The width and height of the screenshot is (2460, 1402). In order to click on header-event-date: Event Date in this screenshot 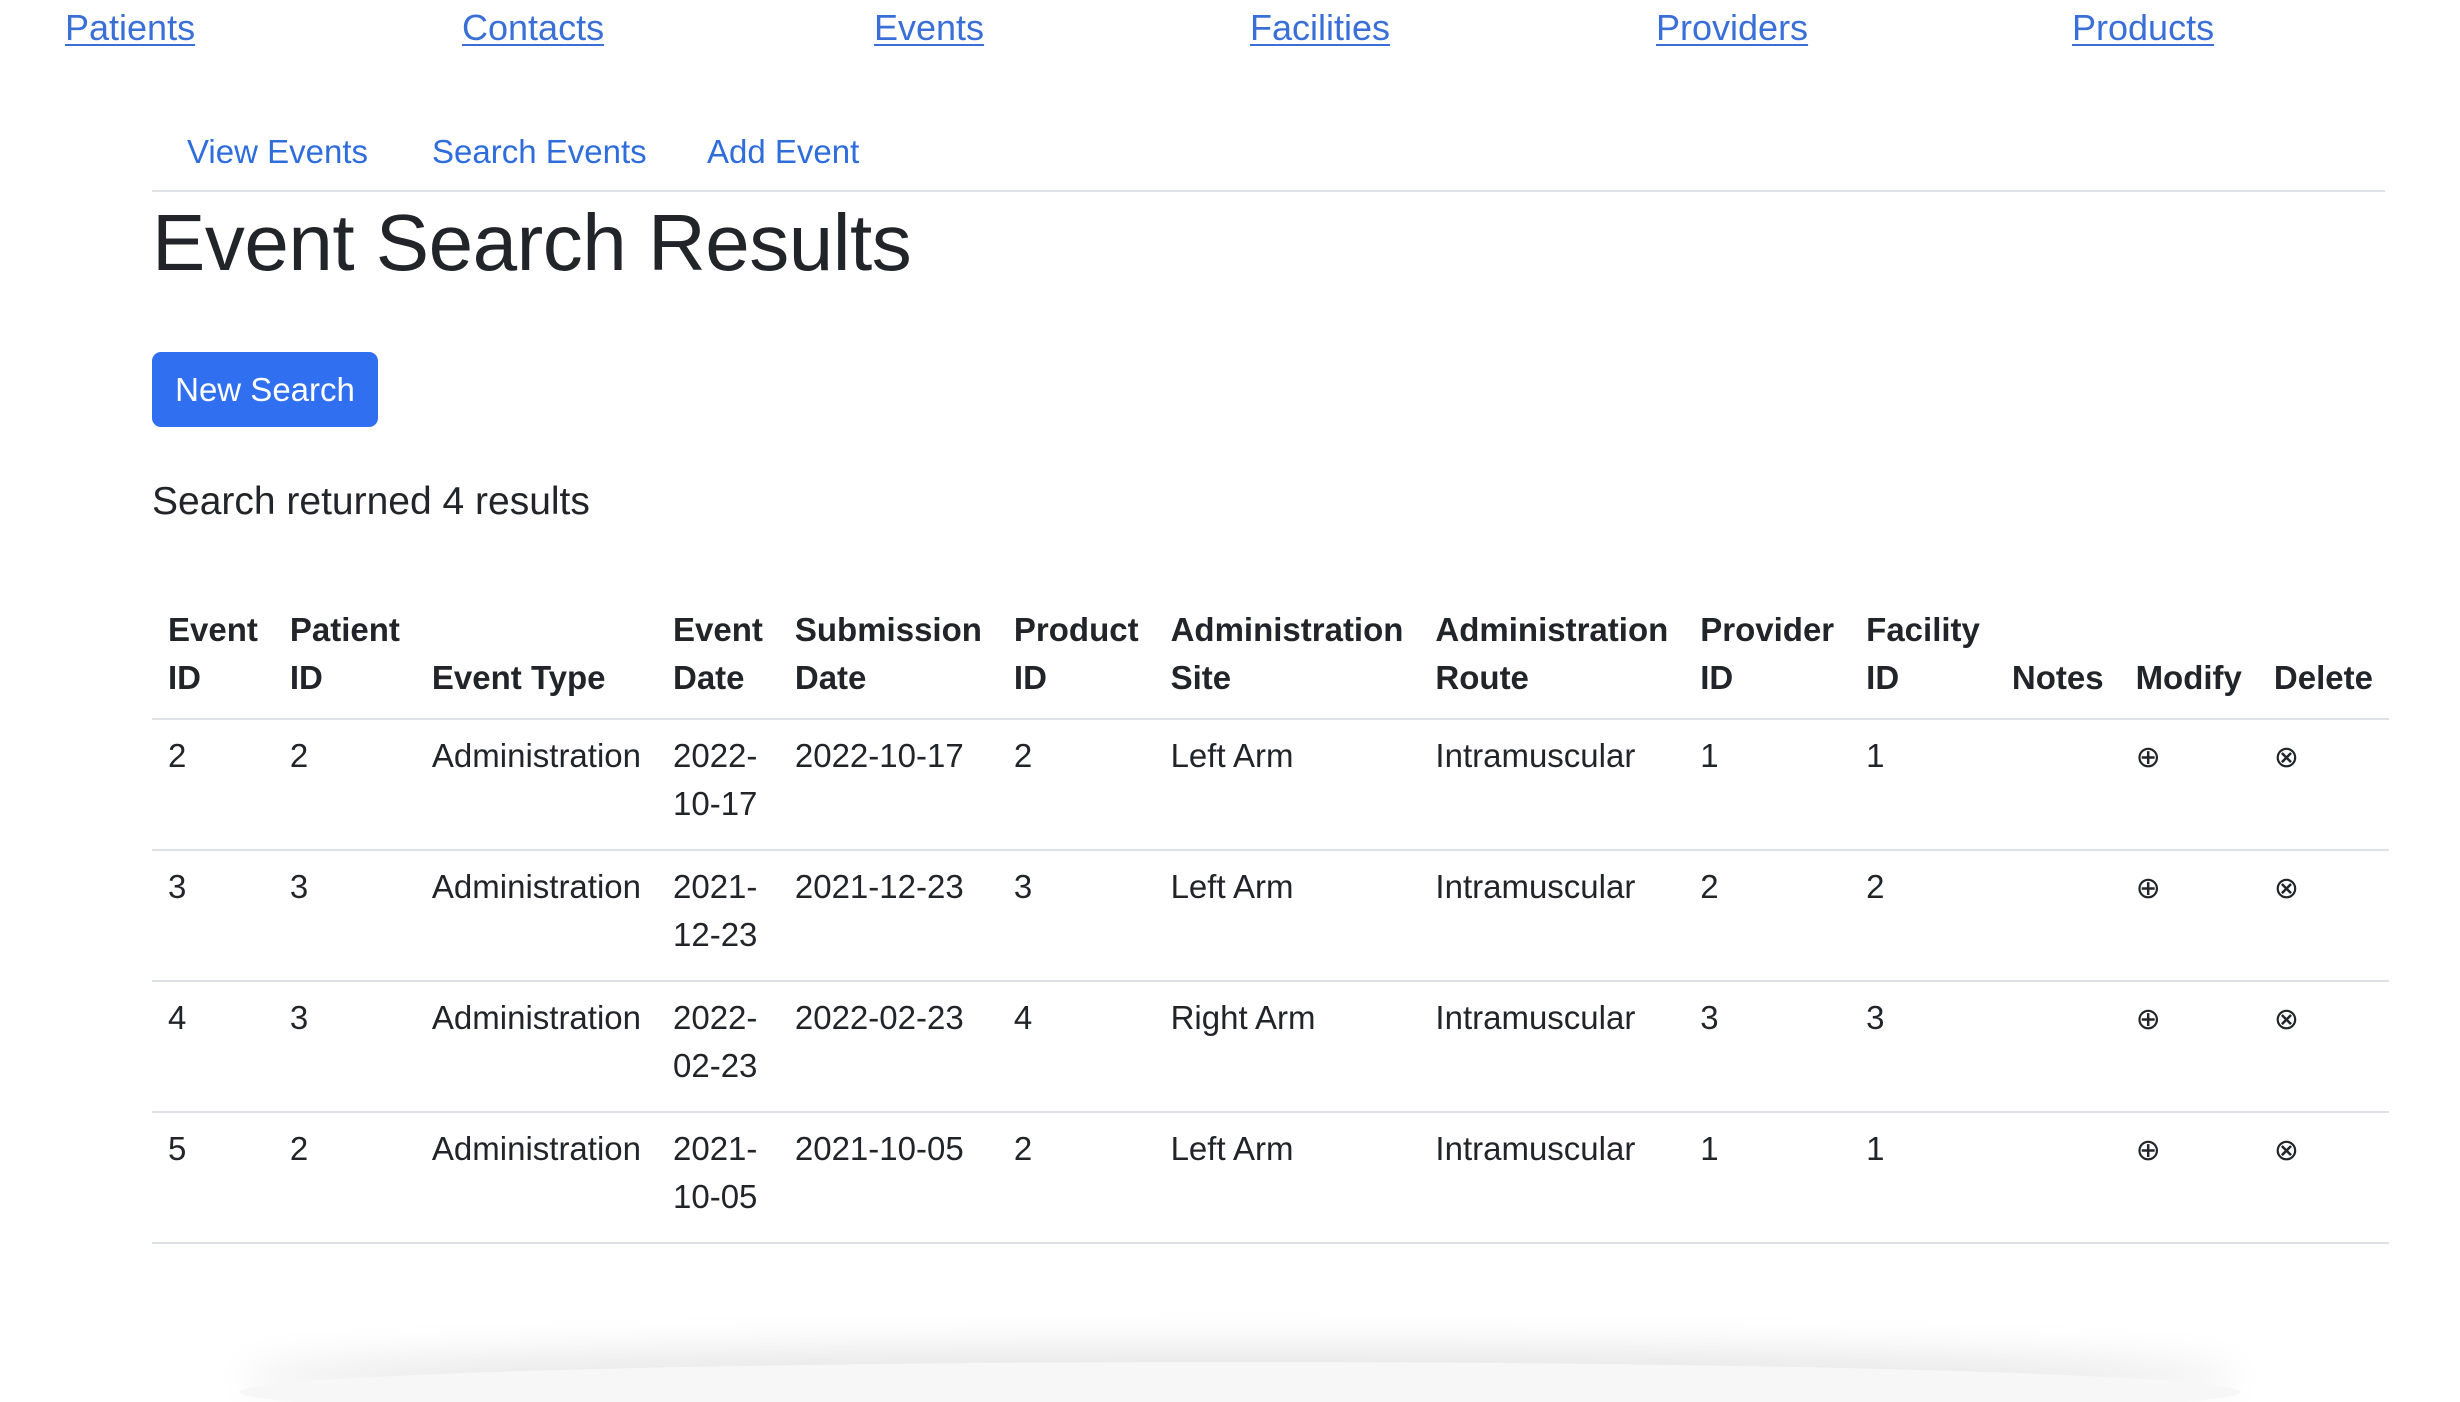, I will do `click(718, 661)`.